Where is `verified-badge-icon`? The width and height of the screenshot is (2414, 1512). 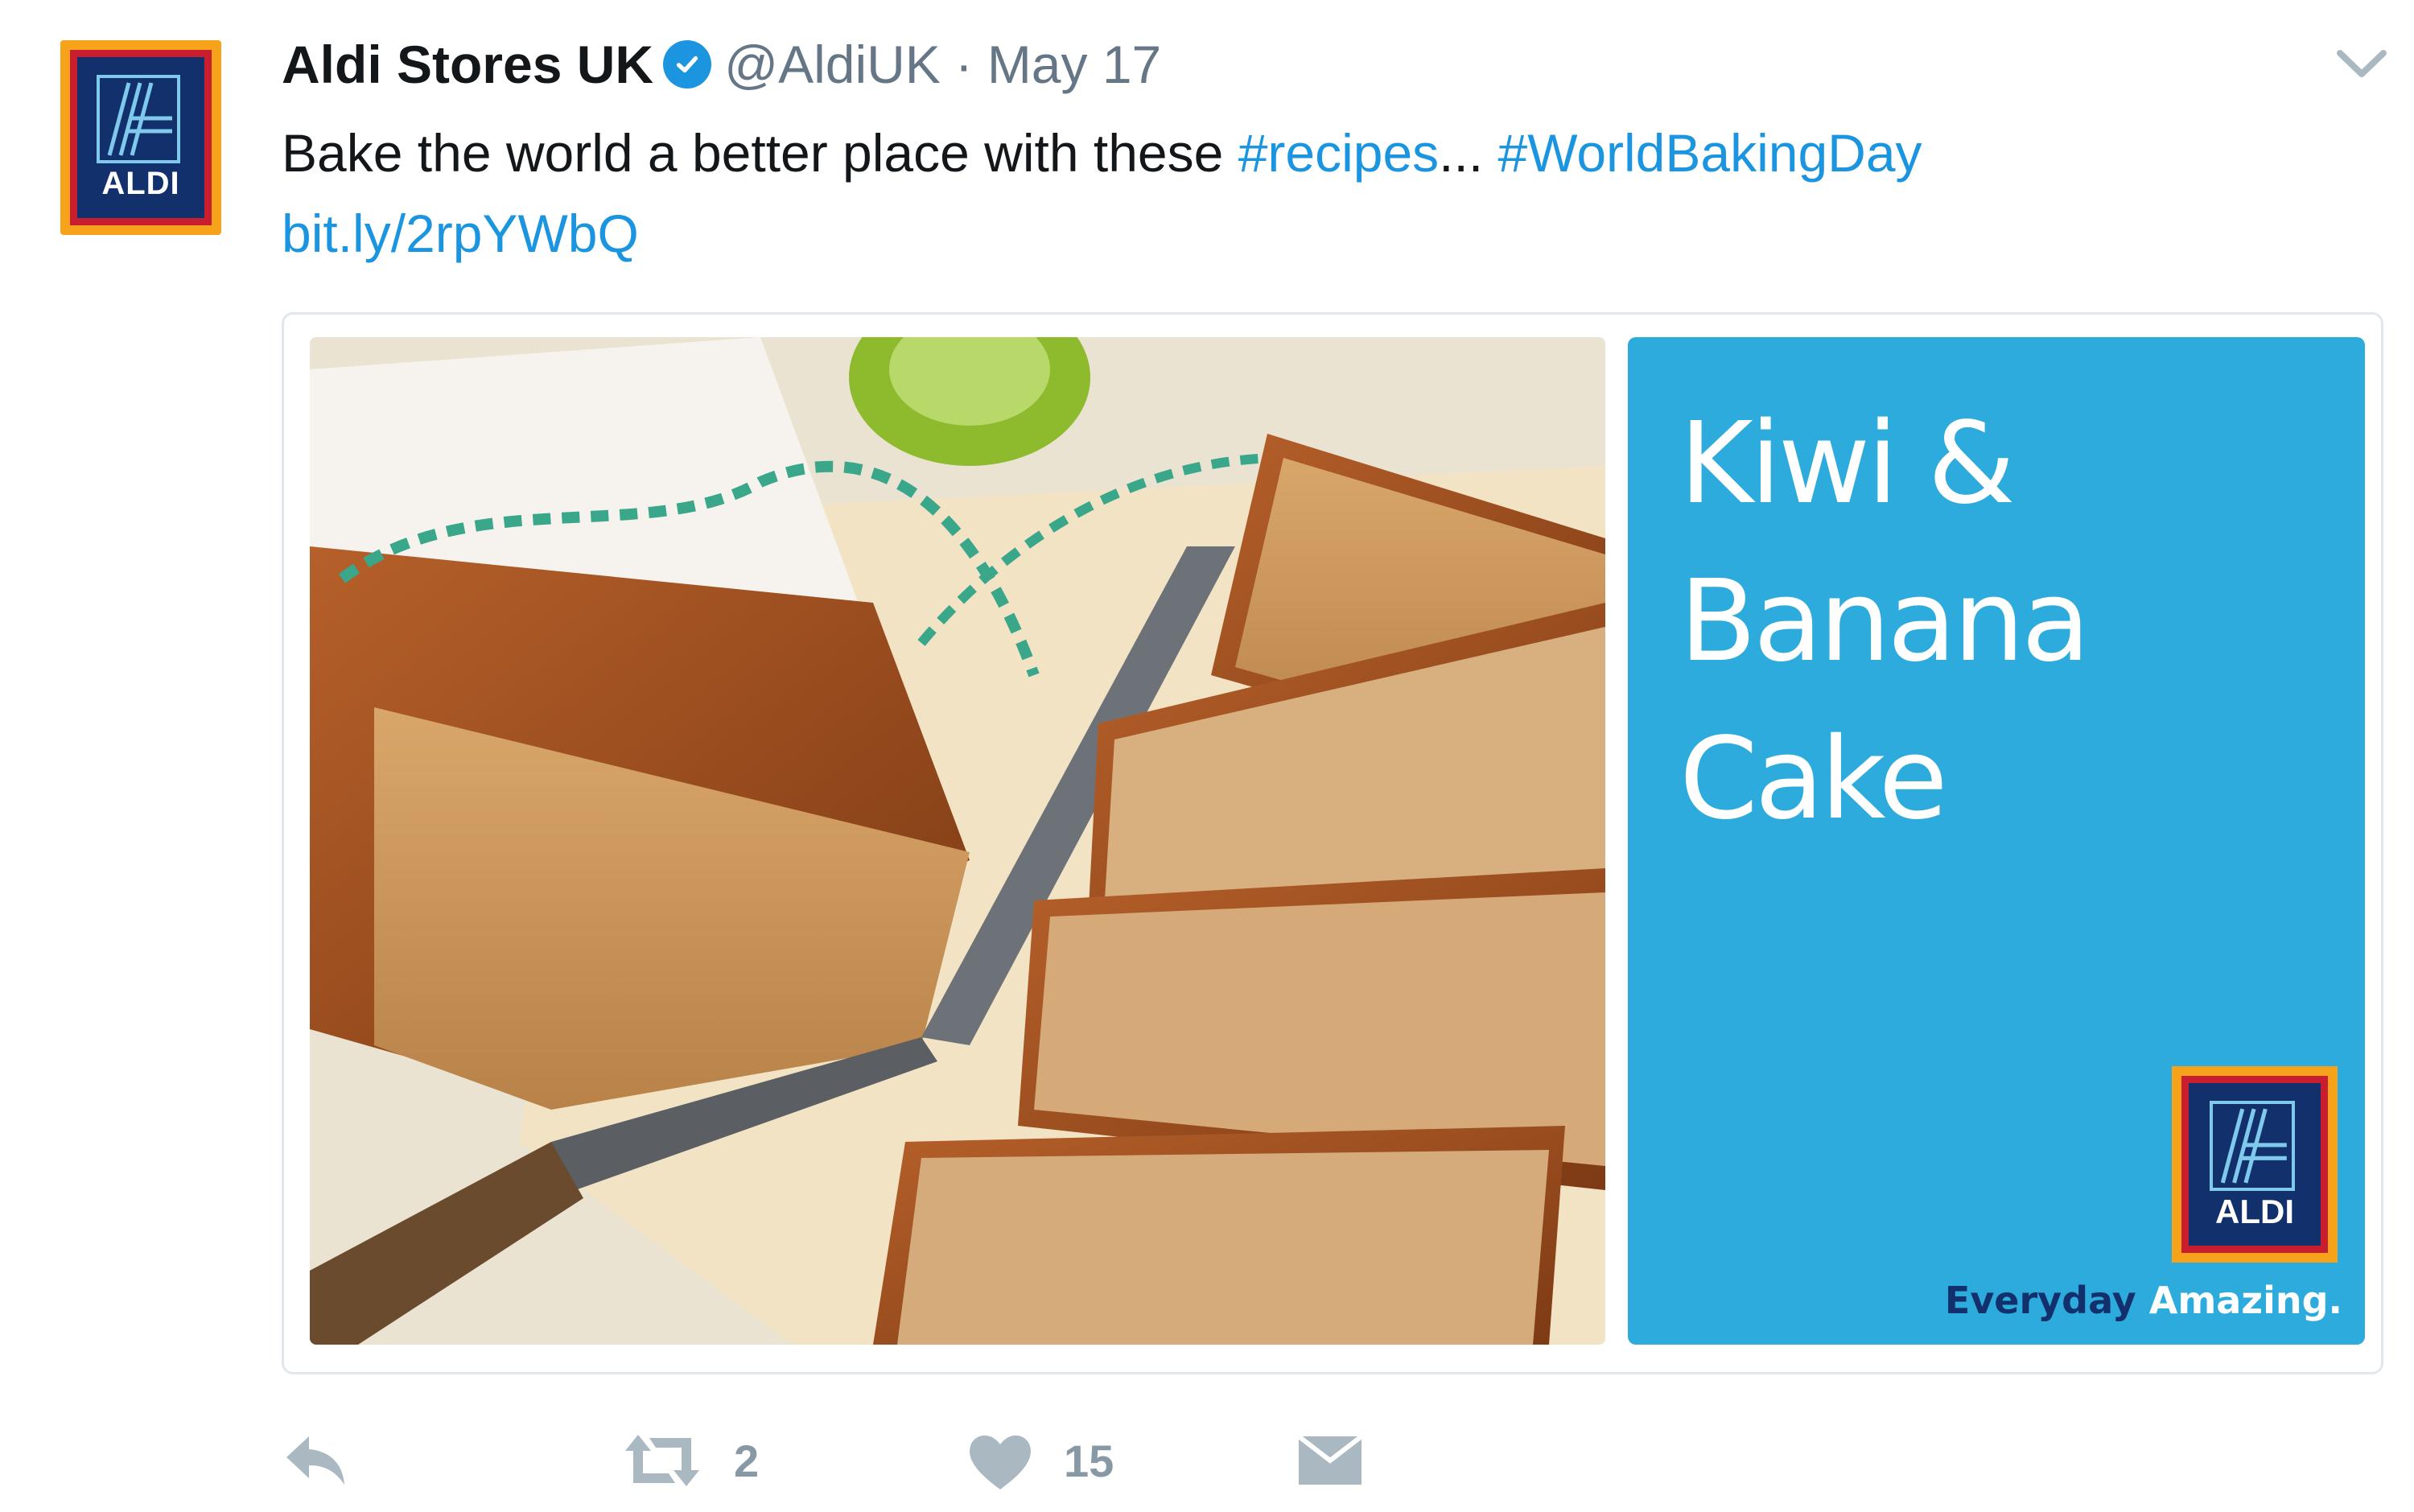 verified-badge-icon is located at coordinates (687, 64).